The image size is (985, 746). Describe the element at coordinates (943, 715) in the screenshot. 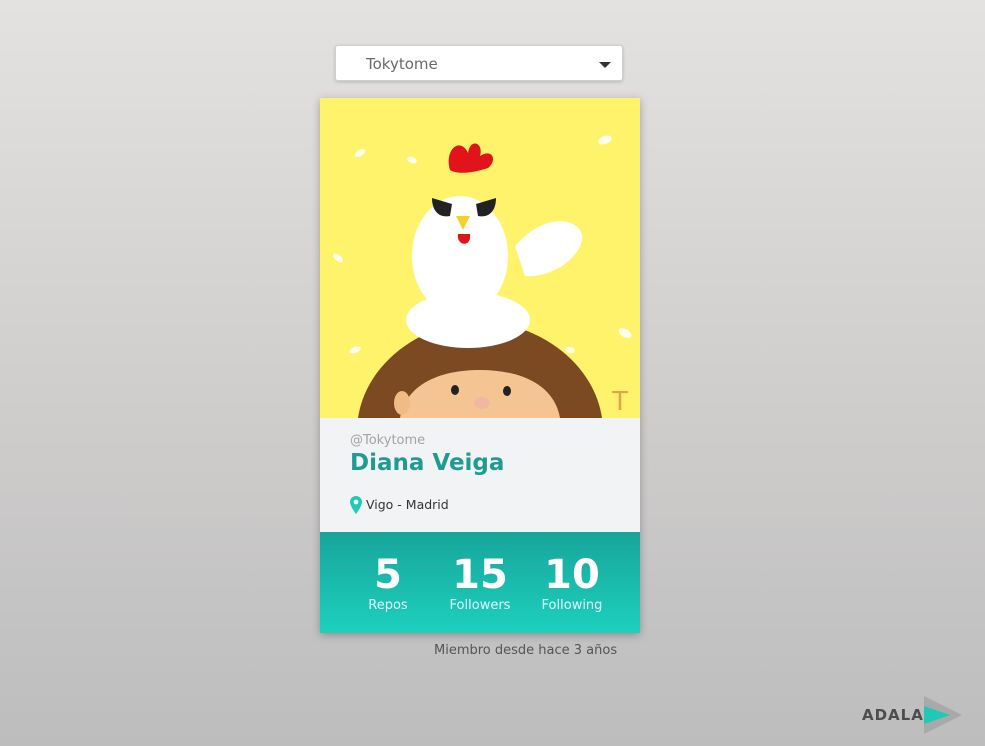

I see `play-arrow-icon` at that location.